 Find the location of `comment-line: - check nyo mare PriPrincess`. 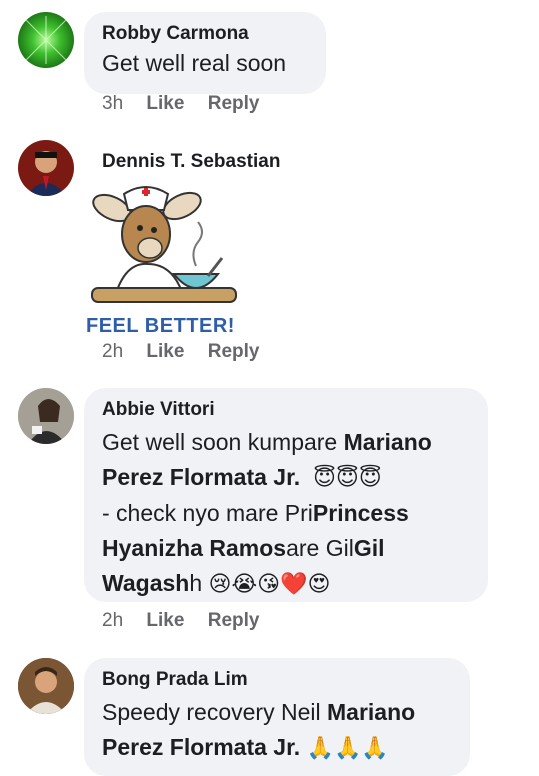

comment-line: - check nyo mare PriPrincess is located at coordinates (286, 513).